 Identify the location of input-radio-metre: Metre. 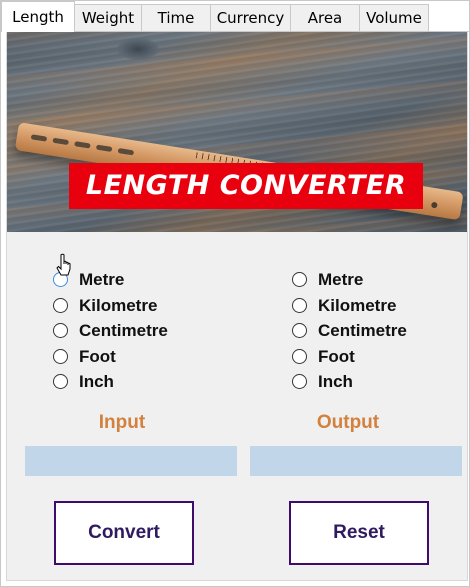
(153, 282).